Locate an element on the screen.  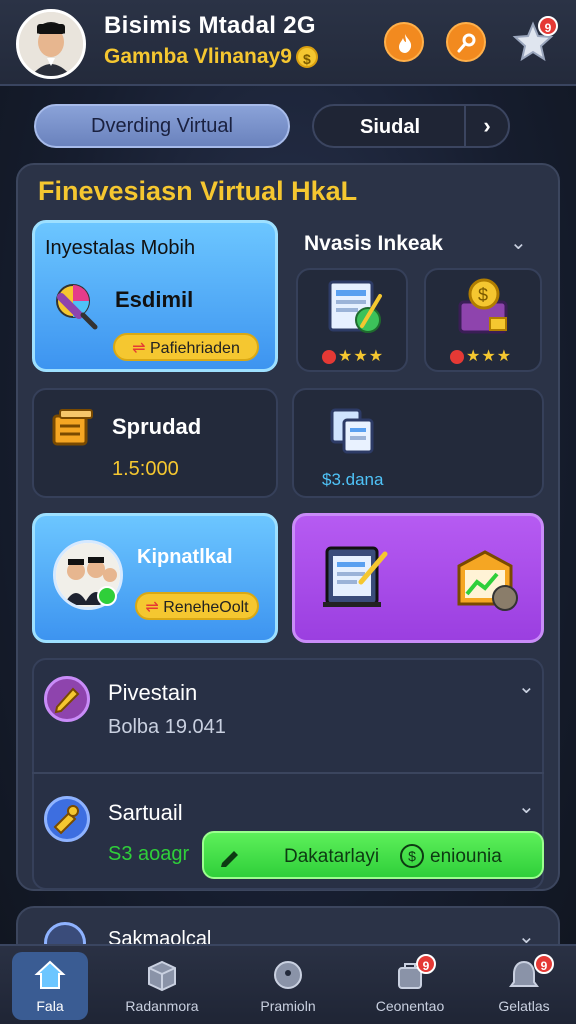
card-pill-button: ⇌ Pafiehriaden is located at coordinates (186, 347).